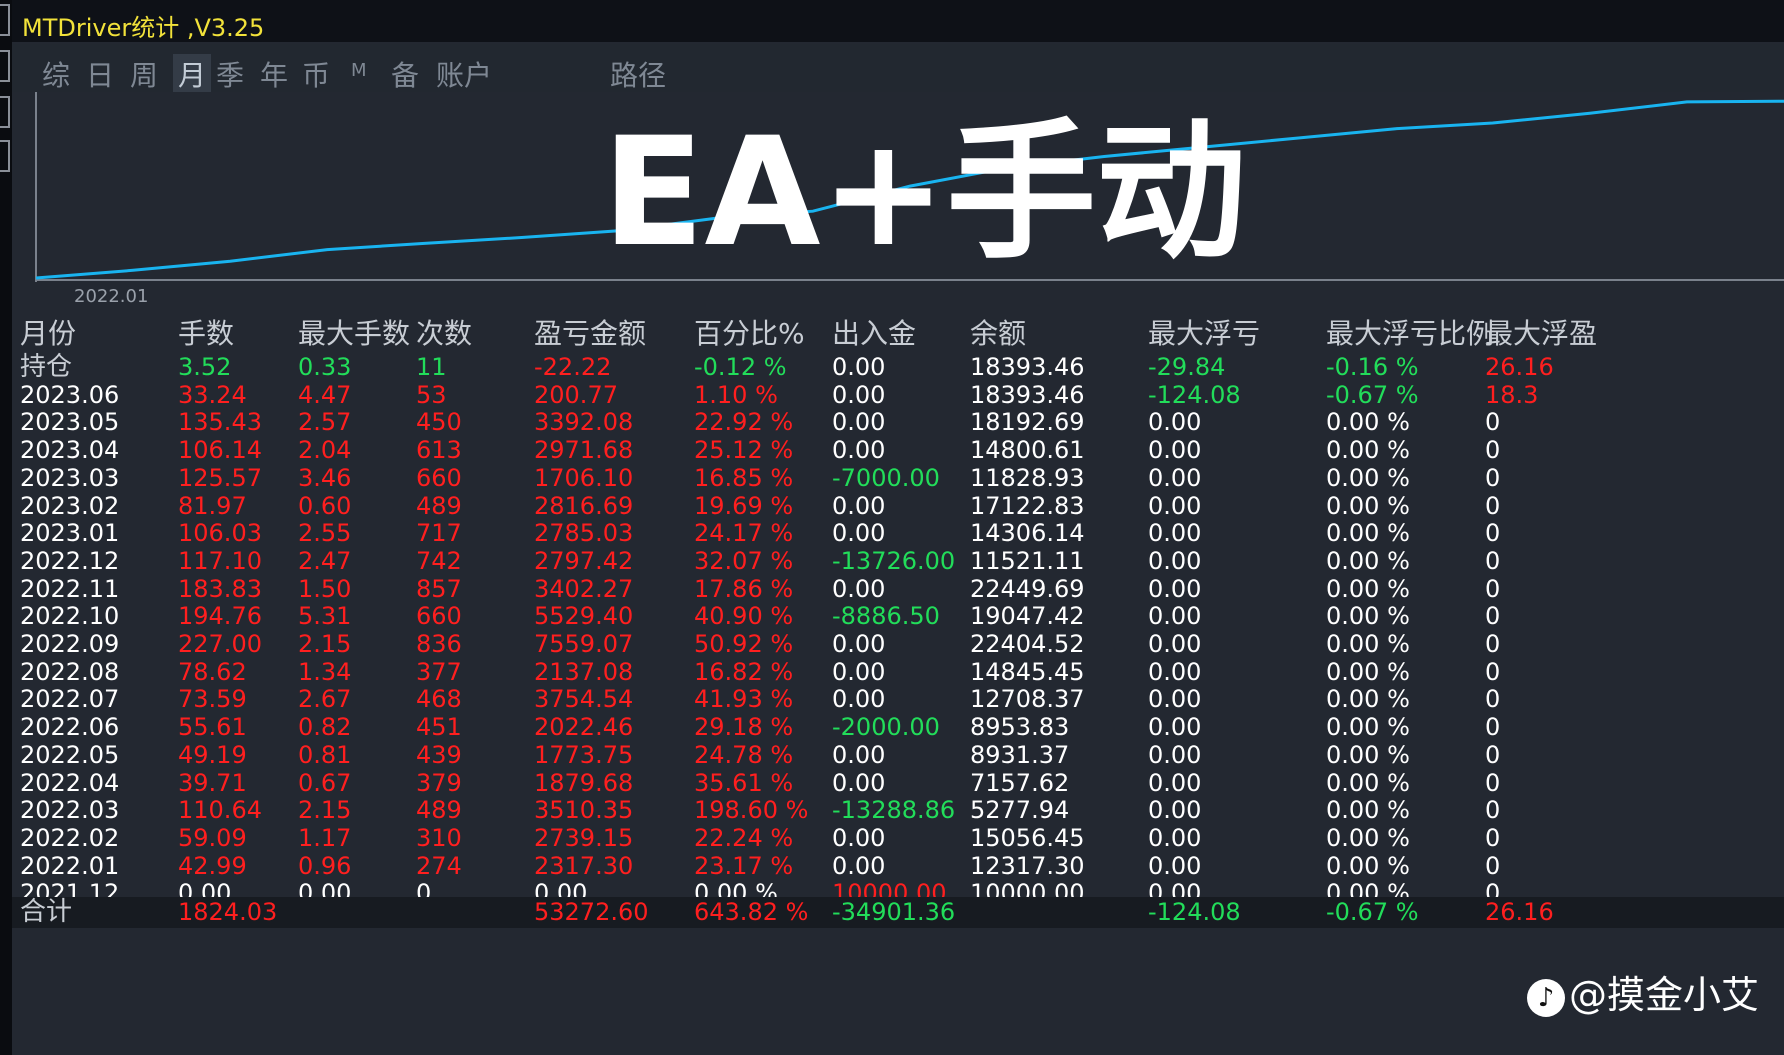 The image size is (1784, 1055). Describe the element at coordinates (886, 477) in the screenshot. I see `cell: -7000.00` at that location.